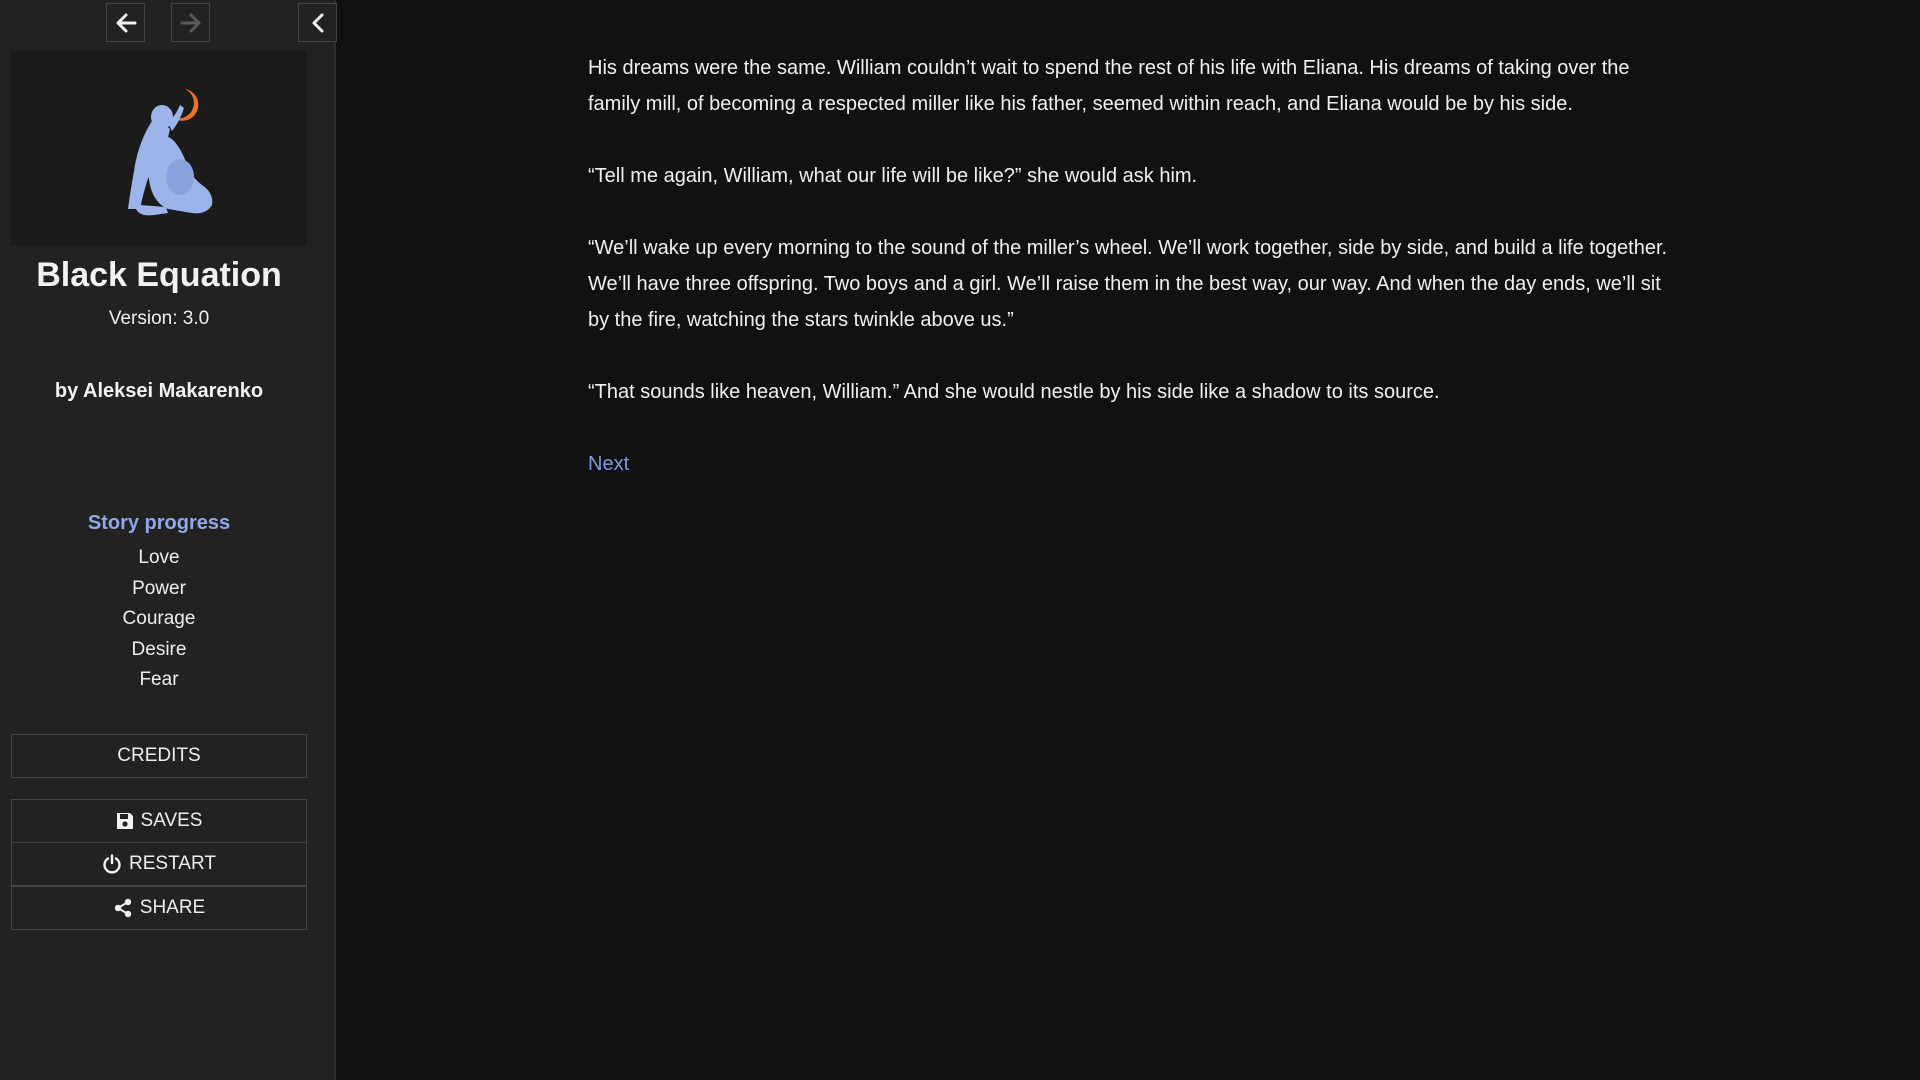  Describe the element at coordinates (159, 318) in the screenshot. I see `version-text: Version: 3.0` at that location.